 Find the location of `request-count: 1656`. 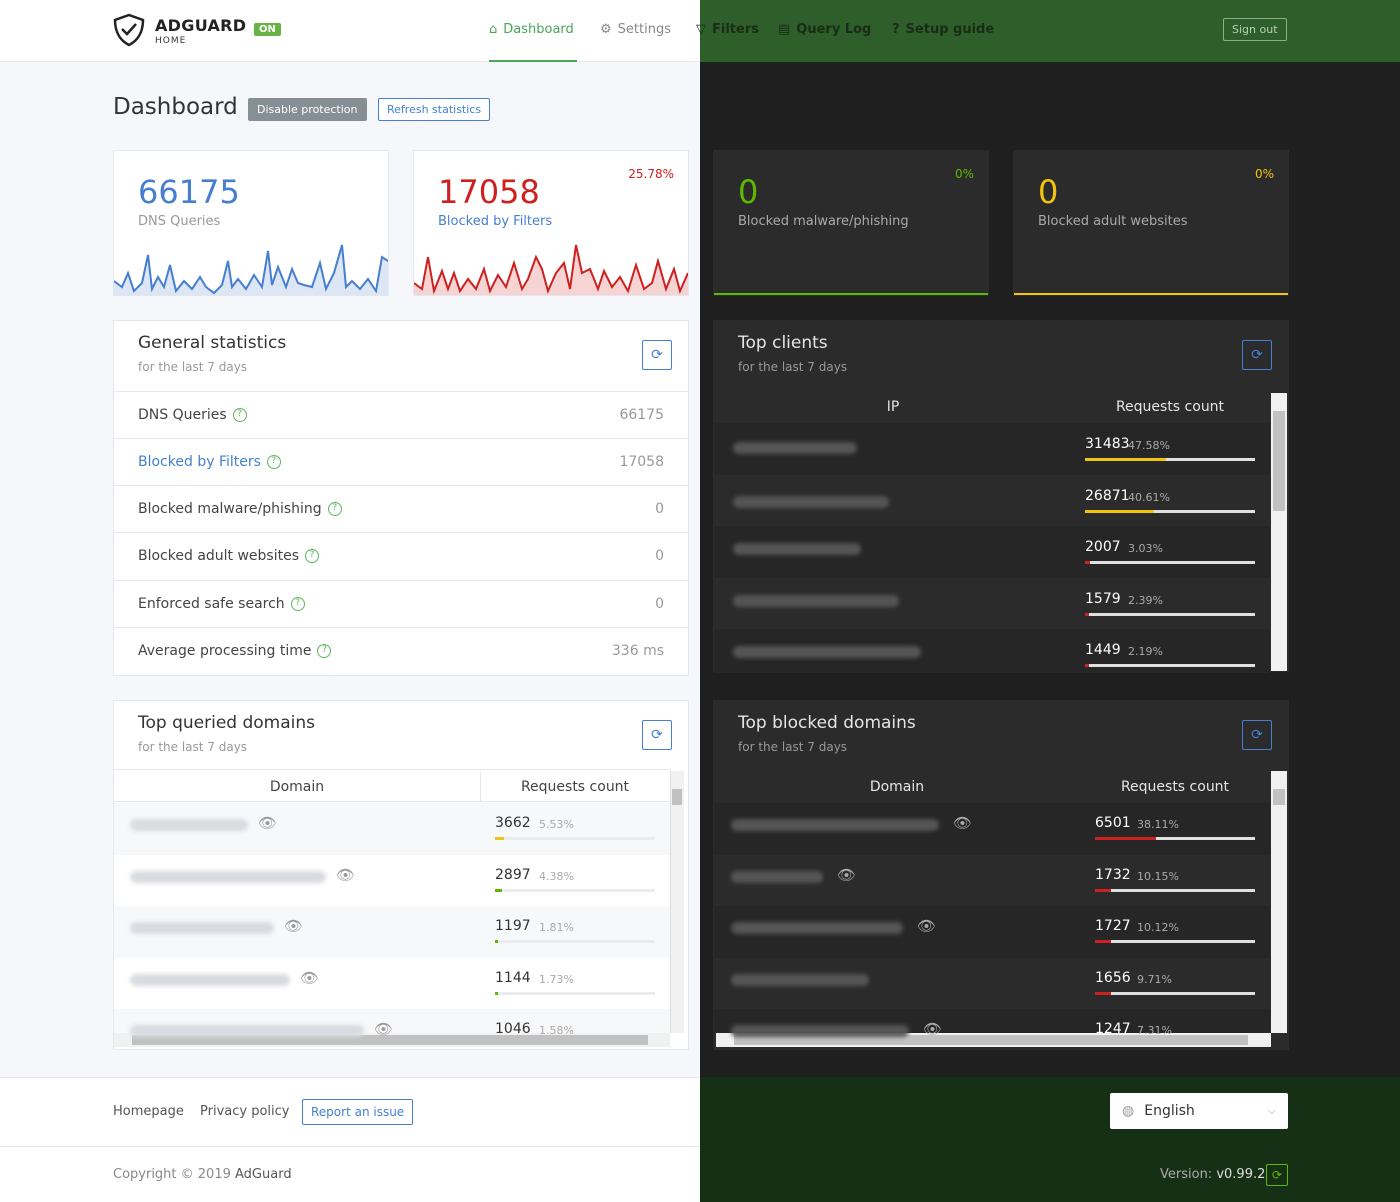

request-count: 1656 is located at coordinates (1113, 978).